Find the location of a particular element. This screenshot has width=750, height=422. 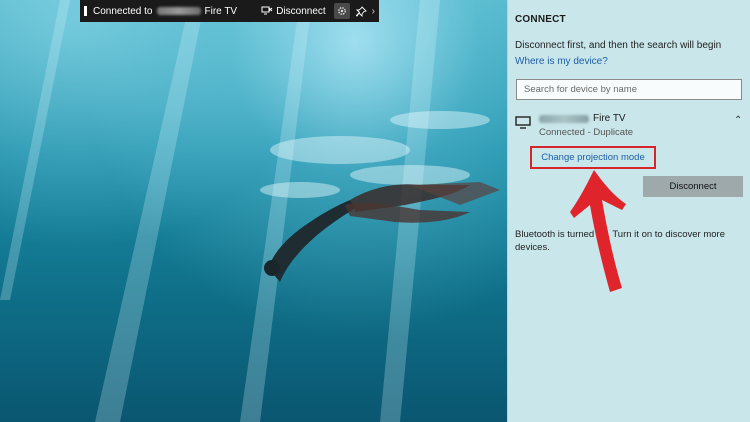

connected-to-label: Connected to is located at coordinates (123, 11).